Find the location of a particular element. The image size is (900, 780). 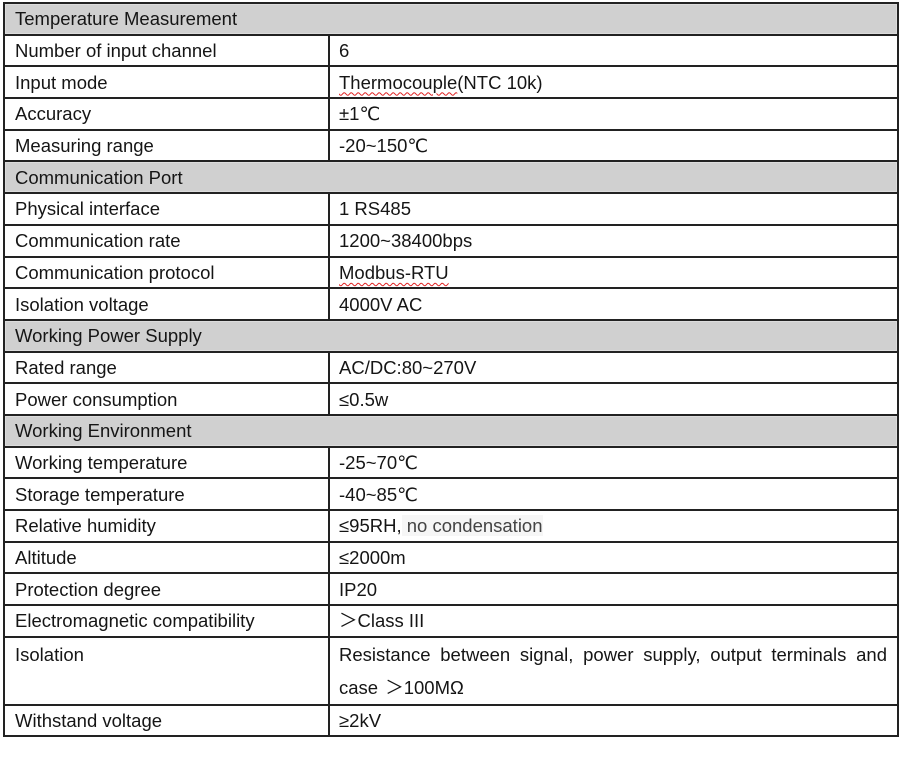

row-value: -20~150℃ is located at coordinates (613, 145).